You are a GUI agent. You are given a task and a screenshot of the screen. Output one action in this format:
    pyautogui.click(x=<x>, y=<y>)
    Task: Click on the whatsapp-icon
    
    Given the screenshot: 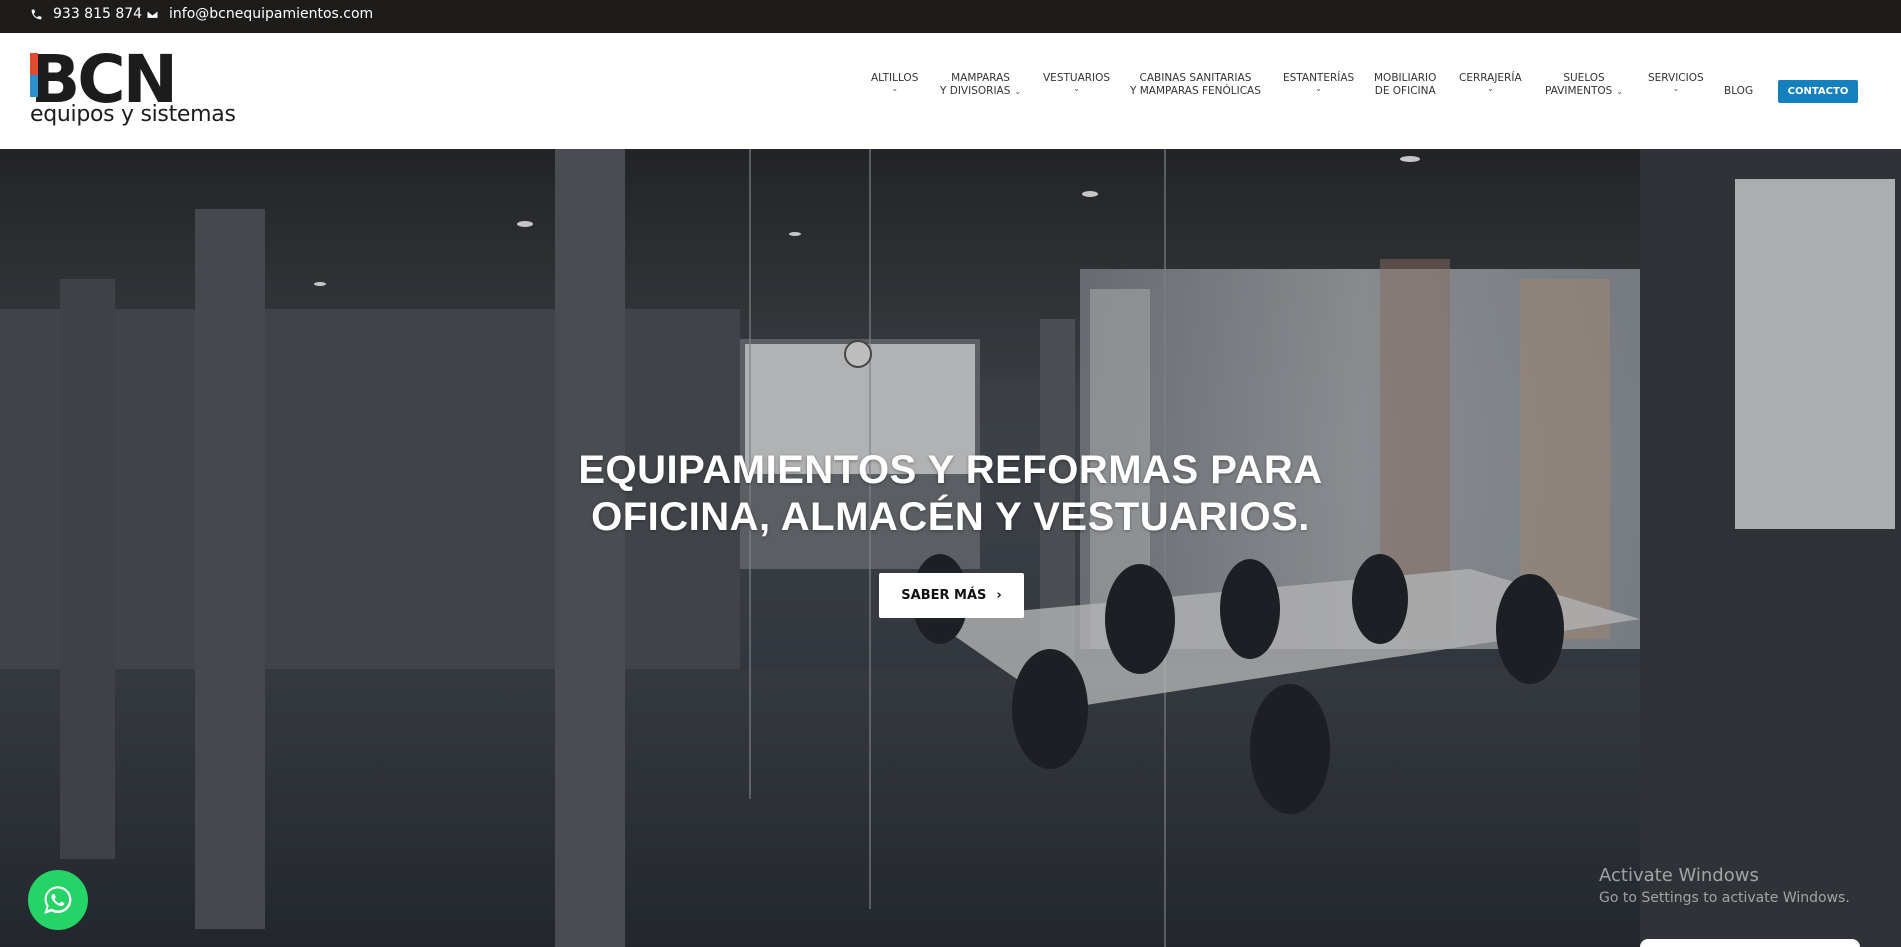 What is the action you would take?
    pyautogui.click(x=58, y=900)
    